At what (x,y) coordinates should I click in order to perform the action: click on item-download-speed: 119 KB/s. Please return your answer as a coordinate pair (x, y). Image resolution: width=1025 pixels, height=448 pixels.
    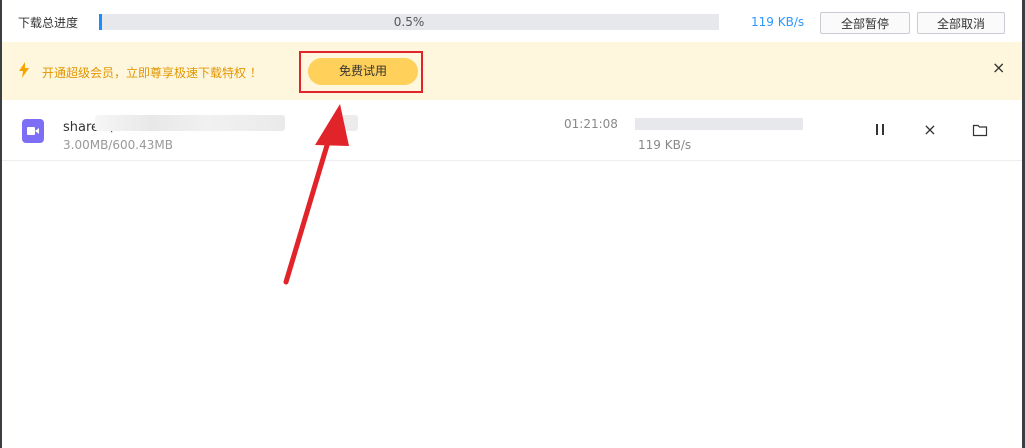
    Looking at the image, I should click on (665, 145).